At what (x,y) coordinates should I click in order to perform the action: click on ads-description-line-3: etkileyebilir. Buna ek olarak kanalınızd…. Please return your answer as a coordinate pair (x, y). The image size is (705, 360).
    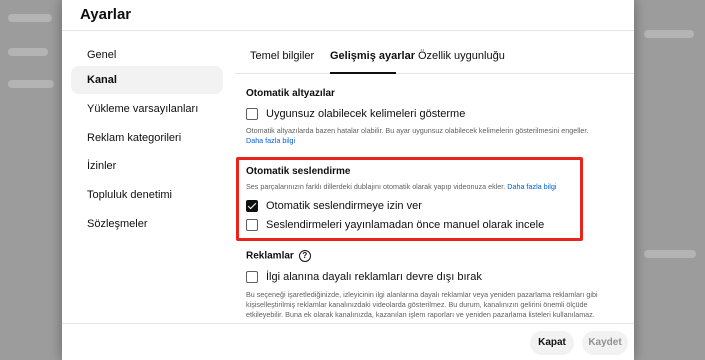
    Looking at the image, I should click on (420, 314).